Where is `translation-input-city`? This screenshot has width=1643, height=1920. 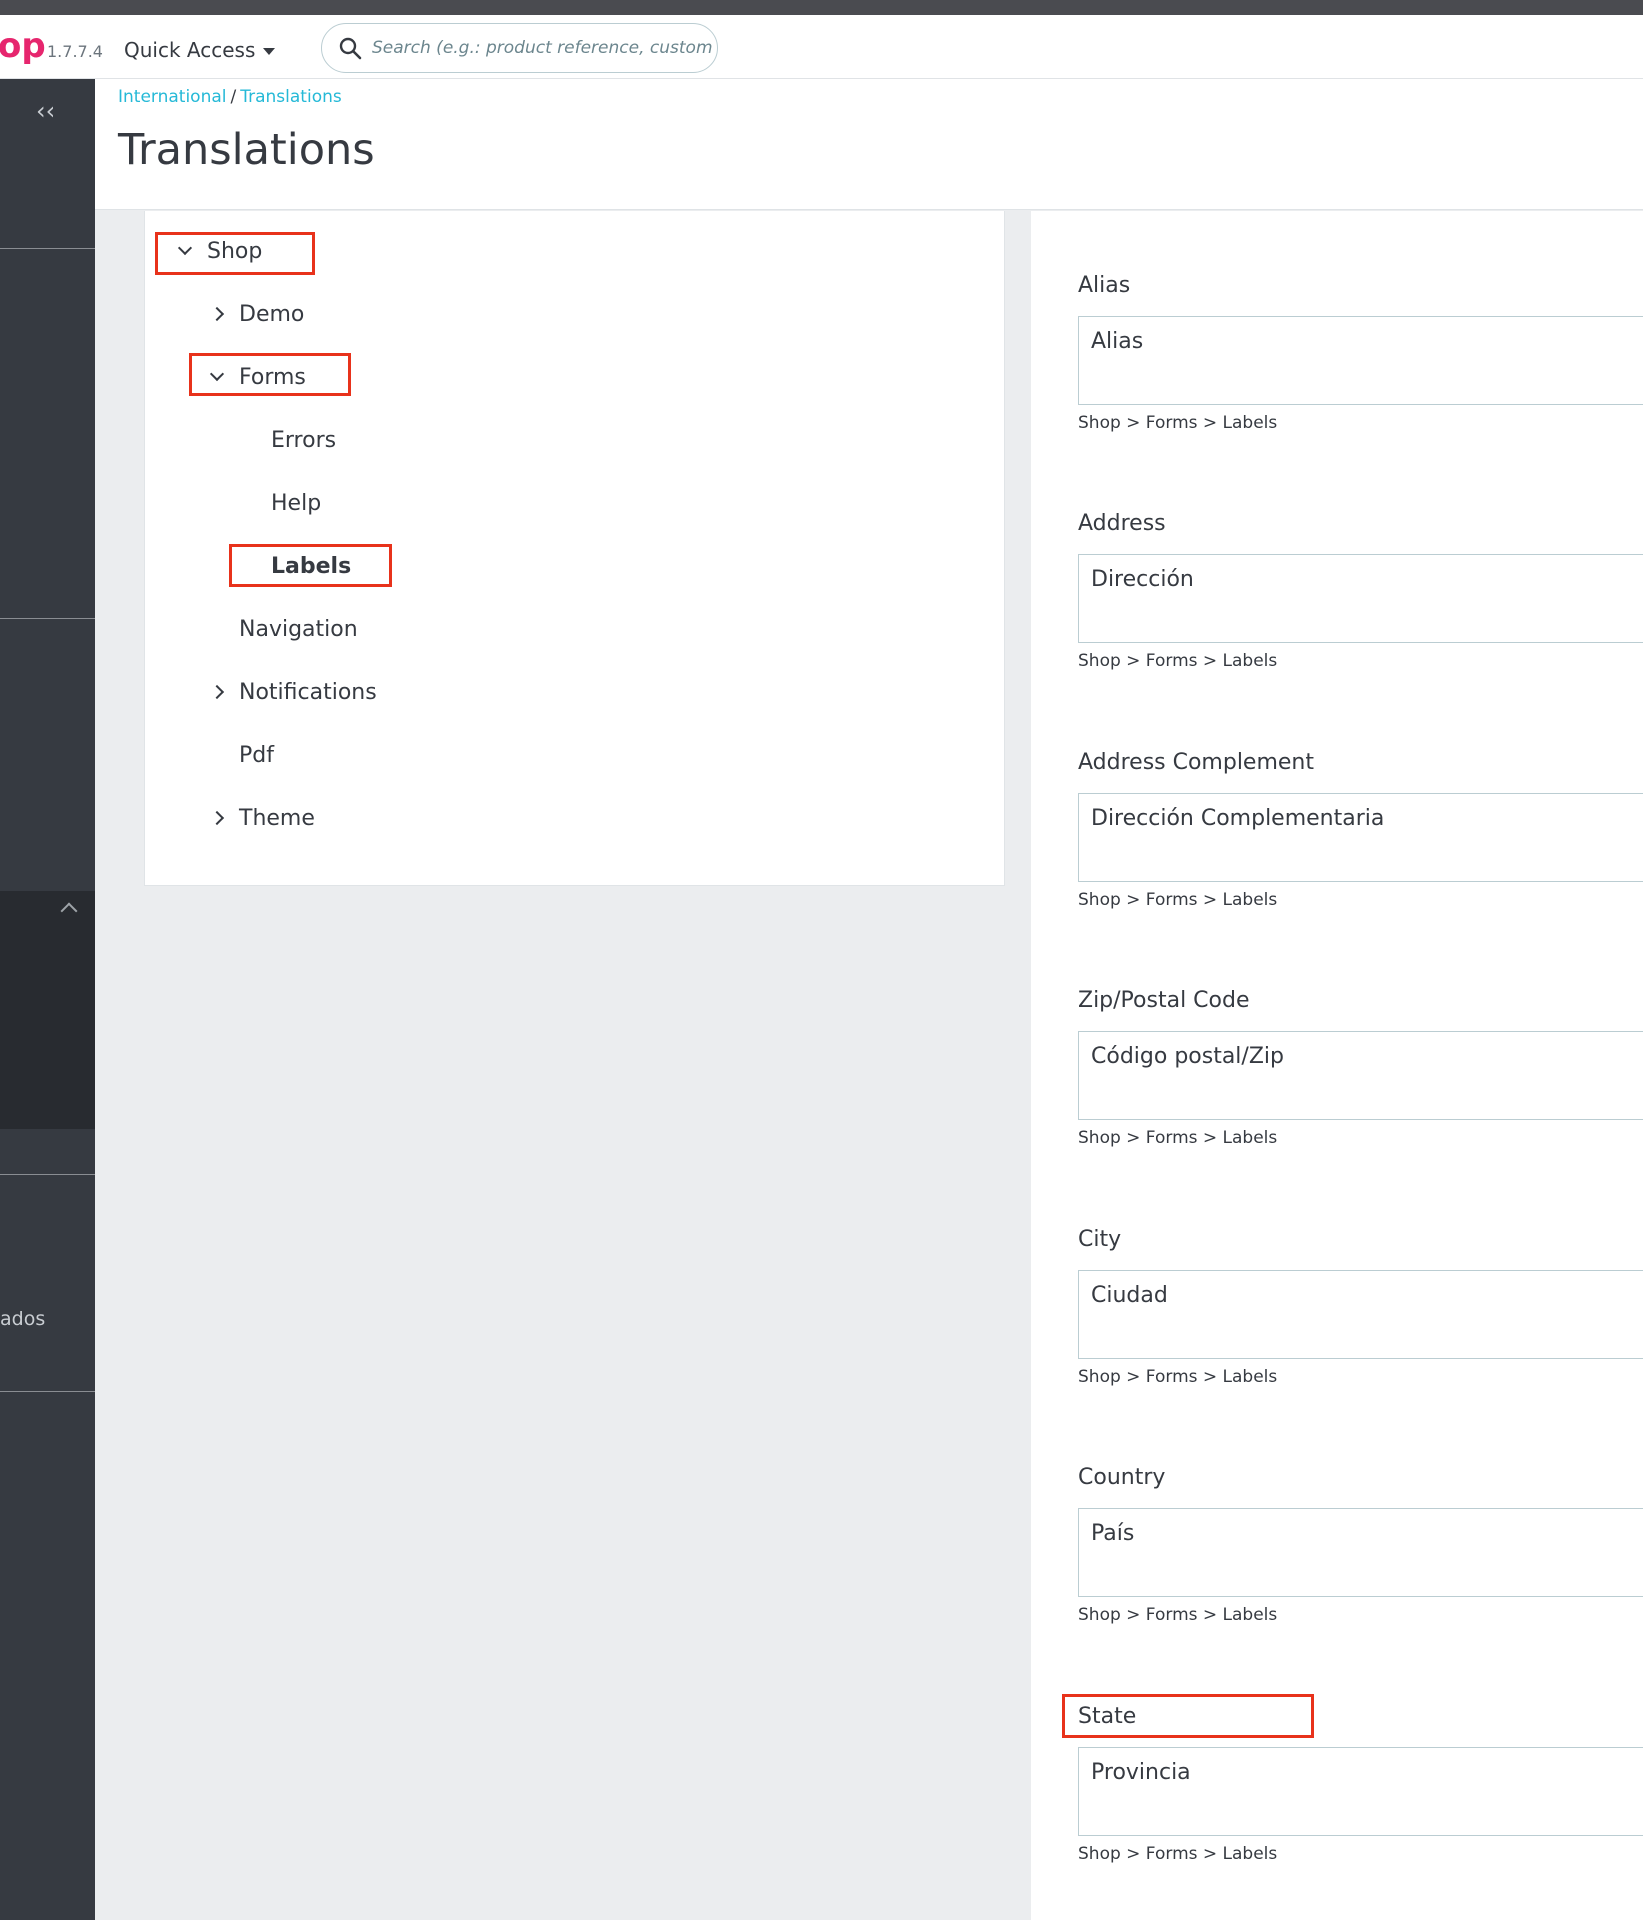
translation-input-city is located at coordinates (1360, 1314).